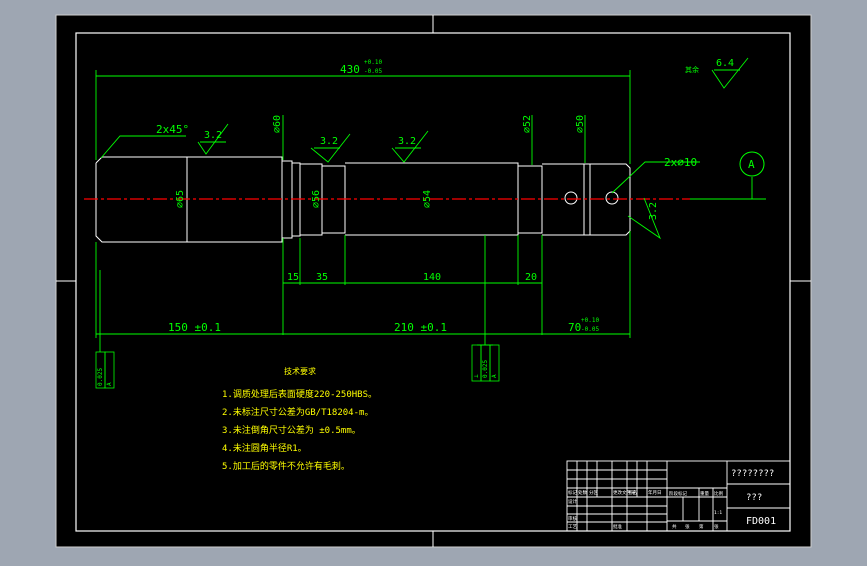 The height and width of the screenshot is (566, 867). What do you see at coordinates (692, 69) in the screenshot?
I see `roughness-general-label: 其余` at bounding box center [692, 69].